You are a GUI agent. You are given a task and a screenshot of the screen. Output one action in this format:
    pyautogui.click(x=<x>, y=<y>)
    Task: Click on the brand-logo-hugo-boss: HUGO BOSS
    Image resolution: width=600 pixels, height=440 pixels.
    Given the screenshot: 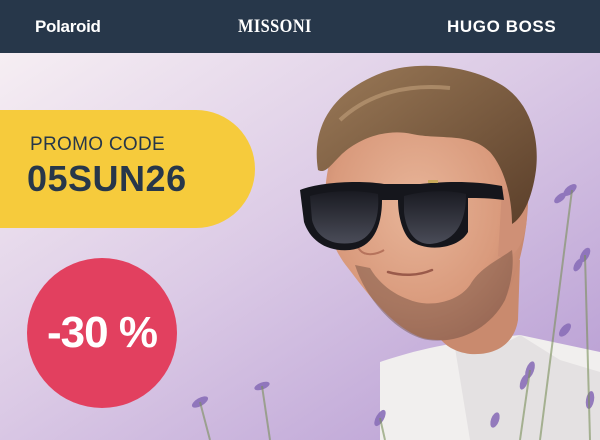 What is the action you would take?
    pyautogui.click(x=501, y=26)
    